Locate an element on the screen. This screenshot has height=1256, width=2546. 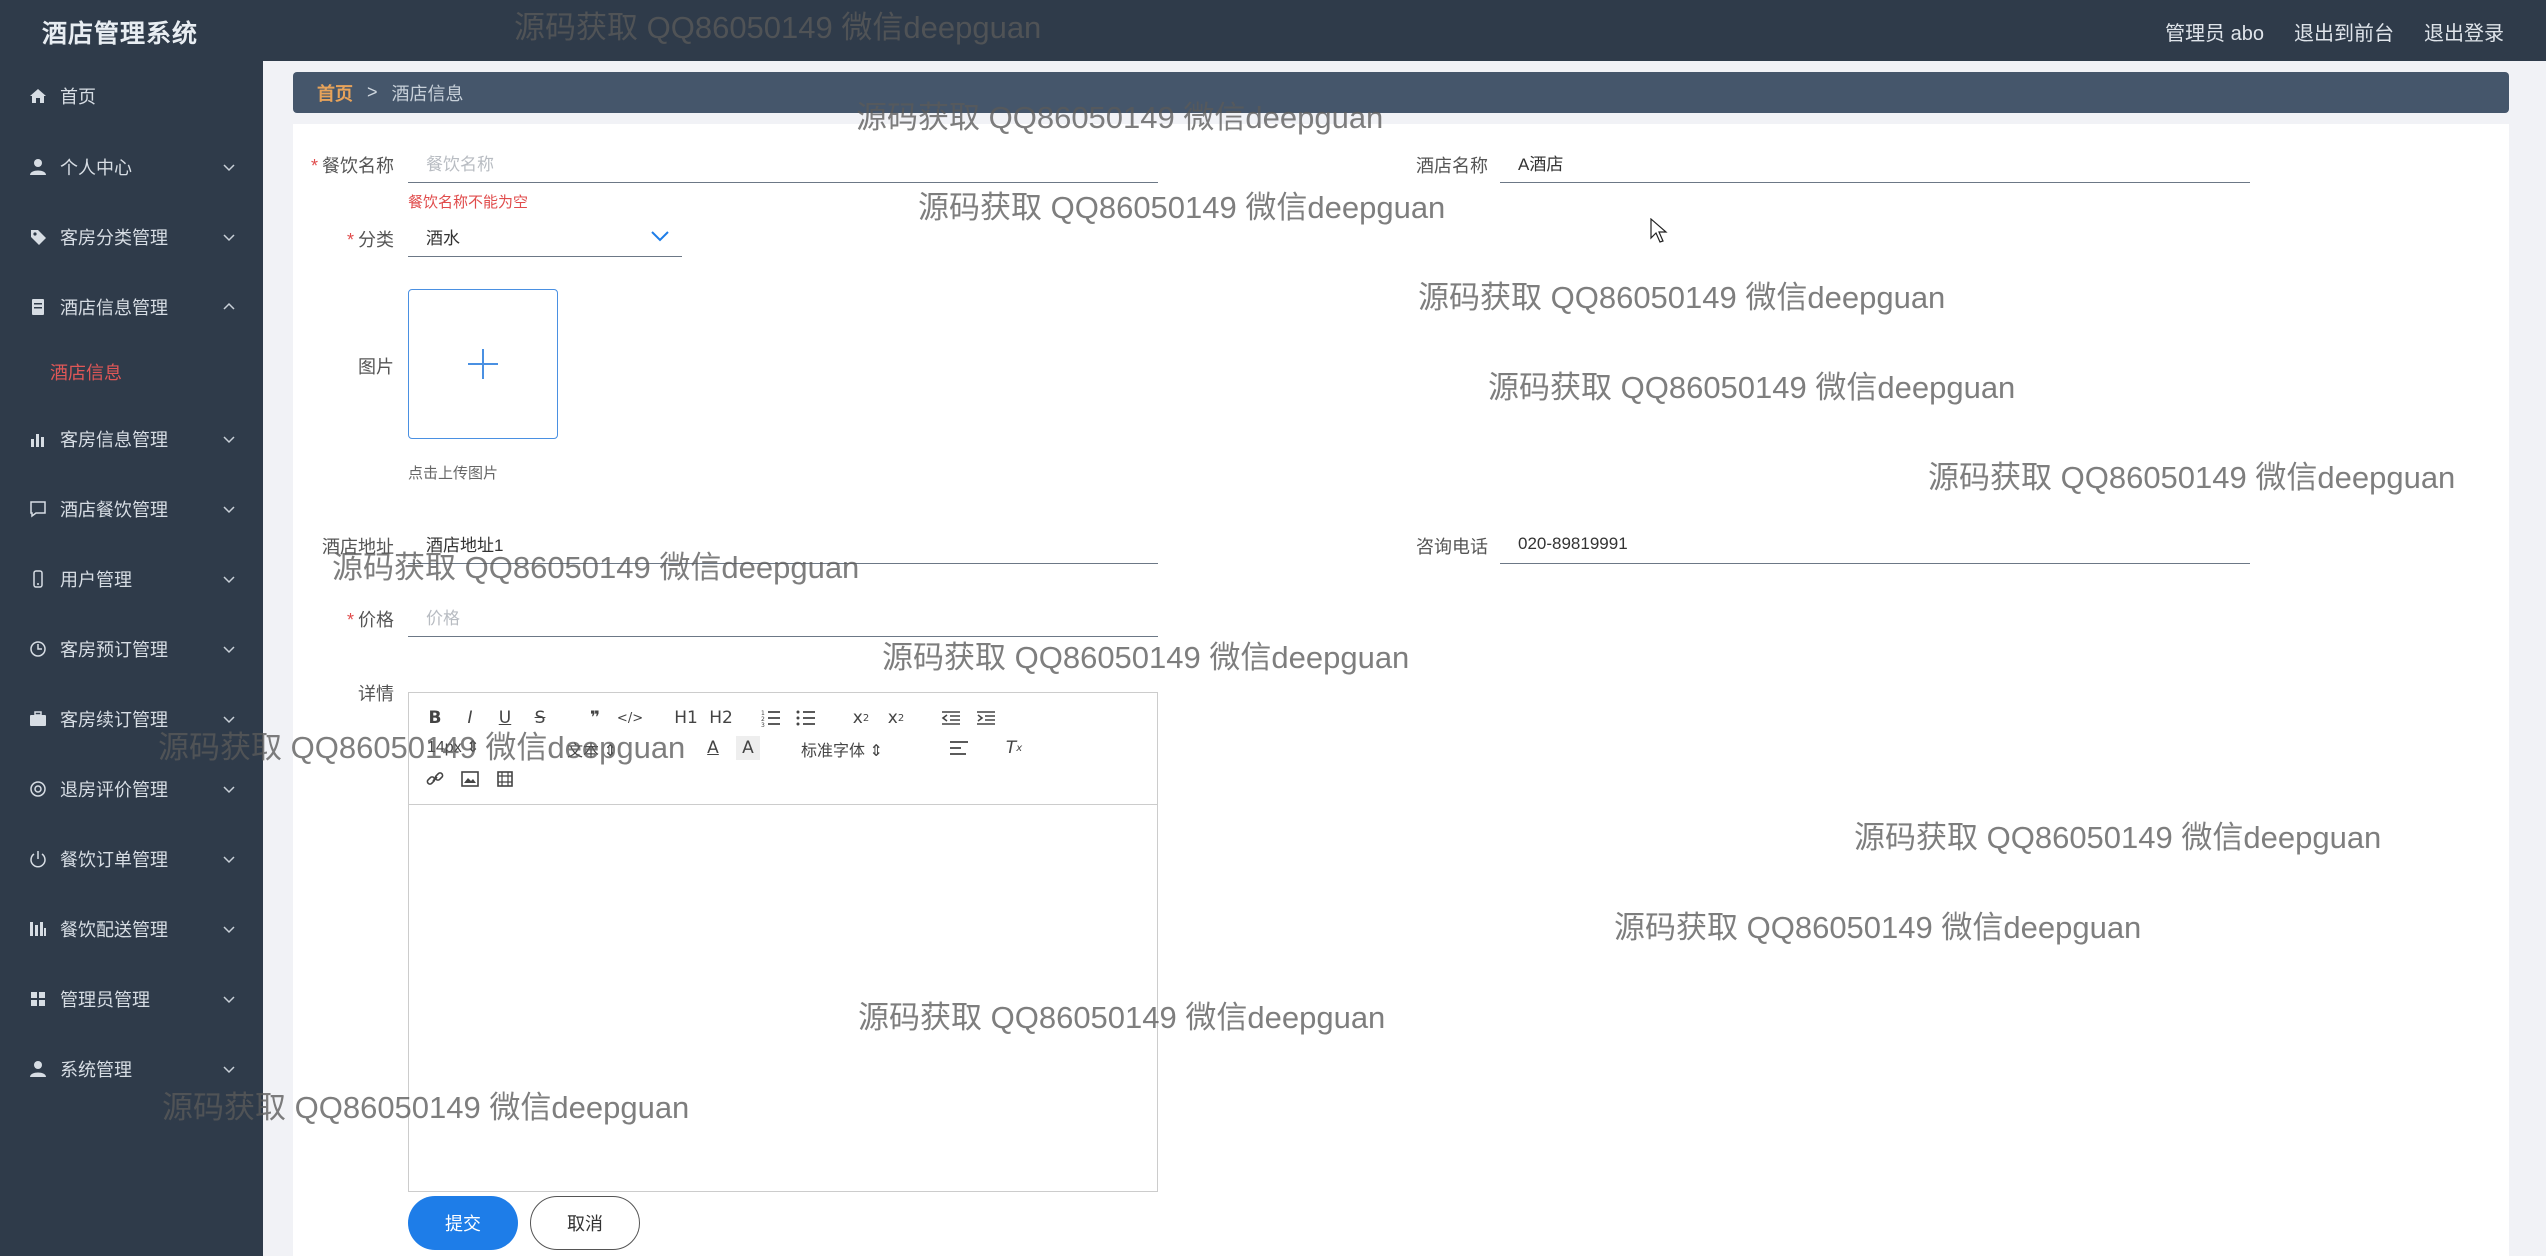
phone-input: 020-89819991 is located at coordinates (1875, 544).